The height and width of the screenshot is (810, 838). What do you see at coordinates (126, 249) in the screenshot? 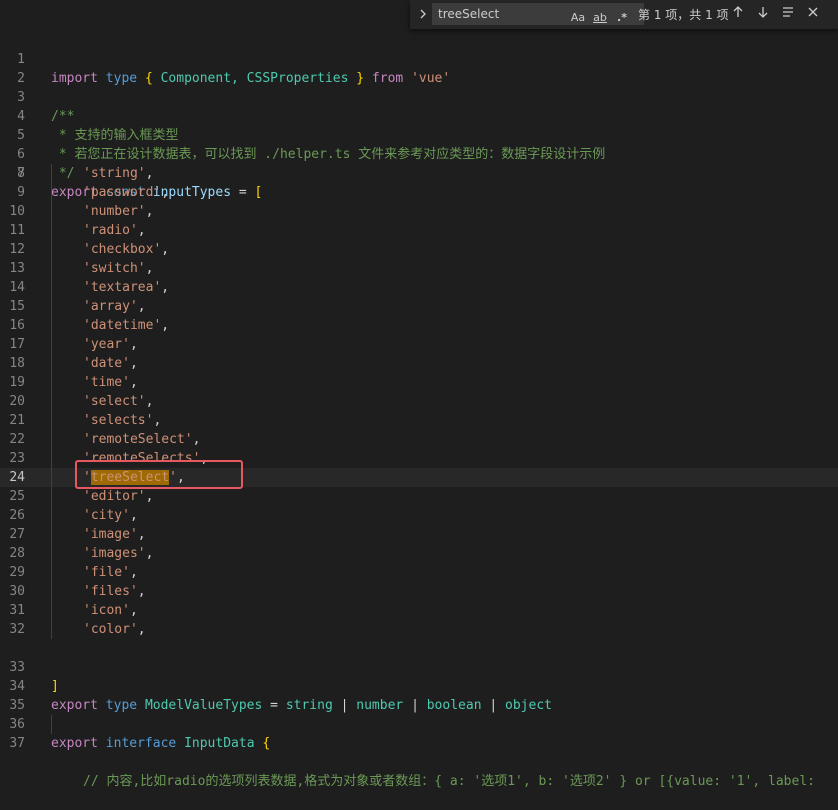
I see `array-item-string: 'checkbox',` at bounding box center [126, 249].